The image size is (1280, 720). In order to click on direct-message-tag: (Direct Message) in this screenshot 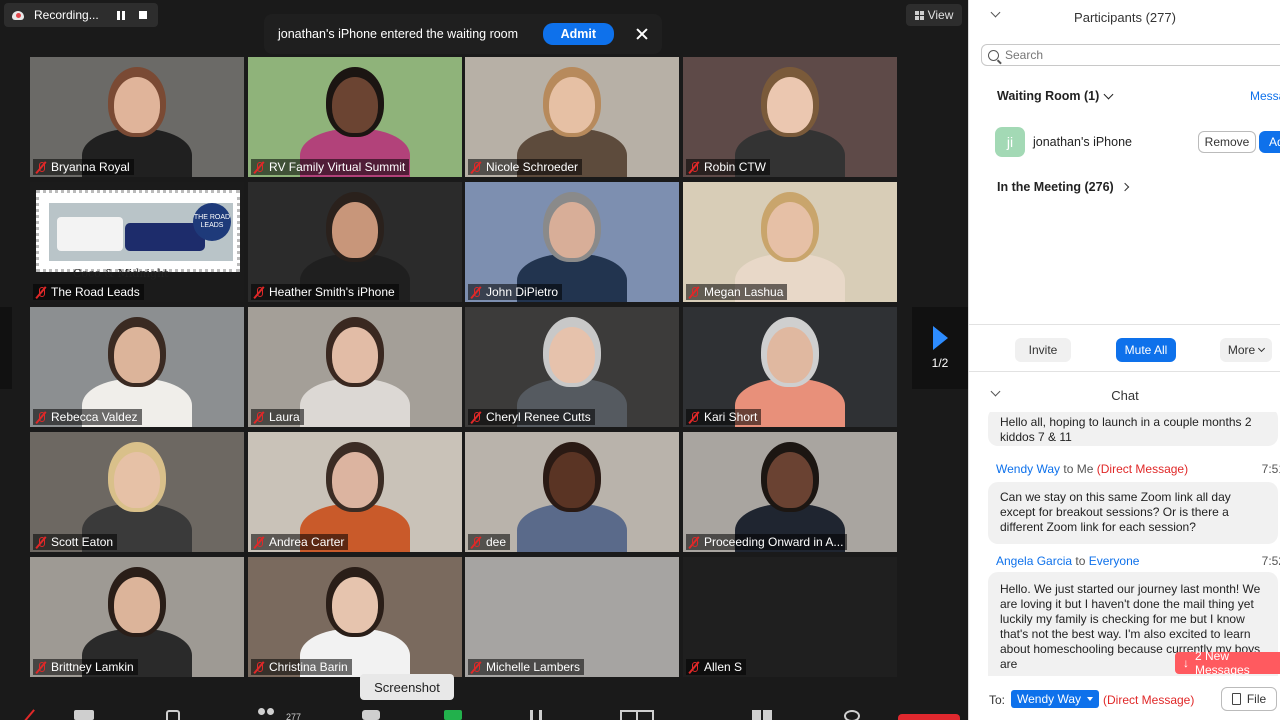, I will do `click(1142, 469)`.